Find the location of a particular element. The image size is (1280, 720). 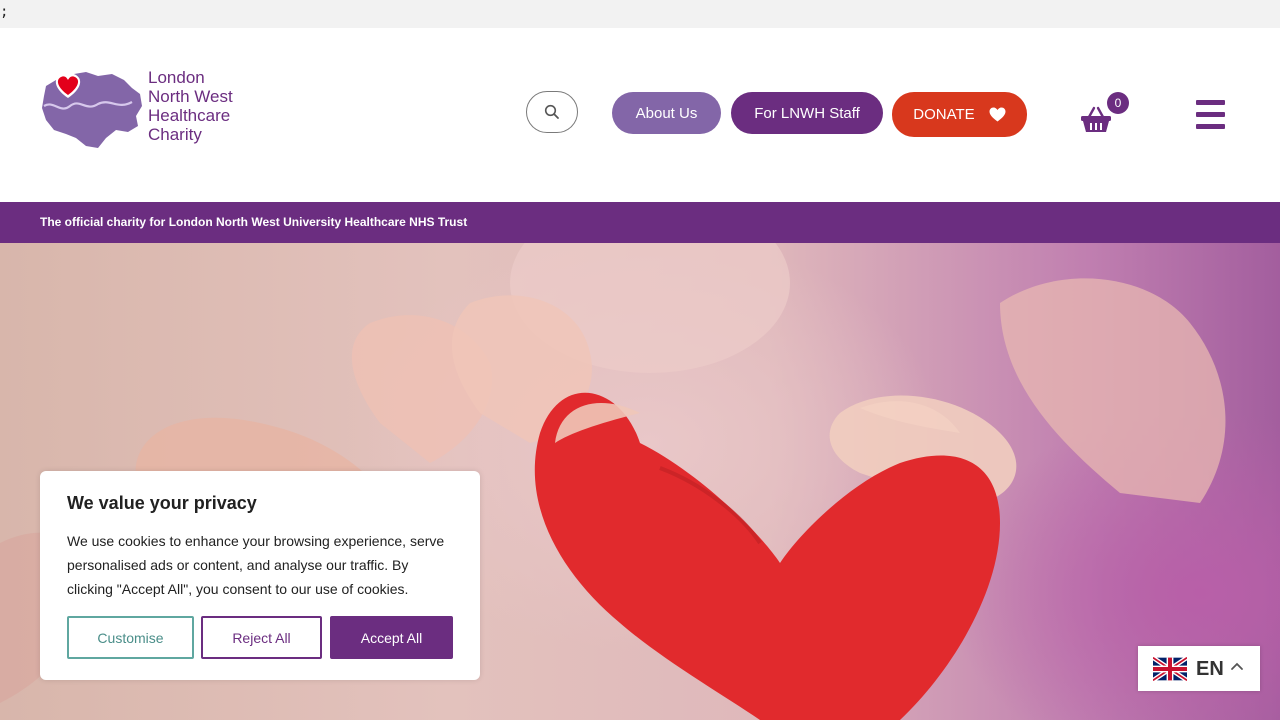

basket-count-badge: 0 is located at coordinates (1118, 103).